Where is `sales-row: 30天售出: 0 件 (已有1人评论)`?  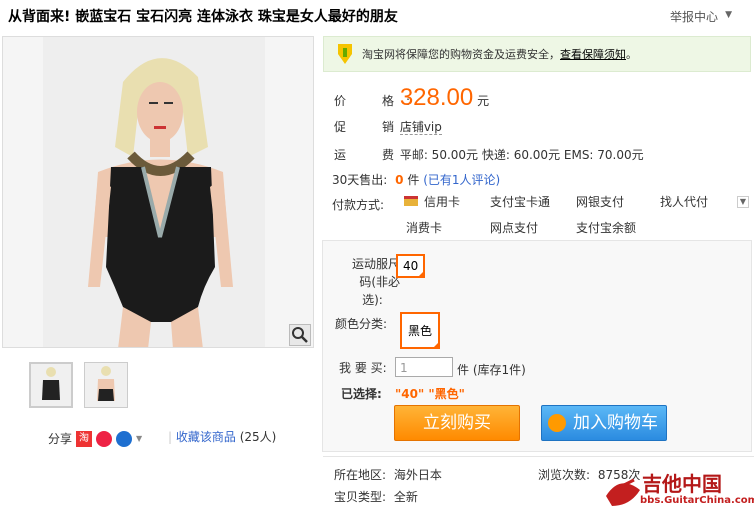 sales-row: 30天售出: 0 件 (已有1人评论) is located at coordinates (416, 179).